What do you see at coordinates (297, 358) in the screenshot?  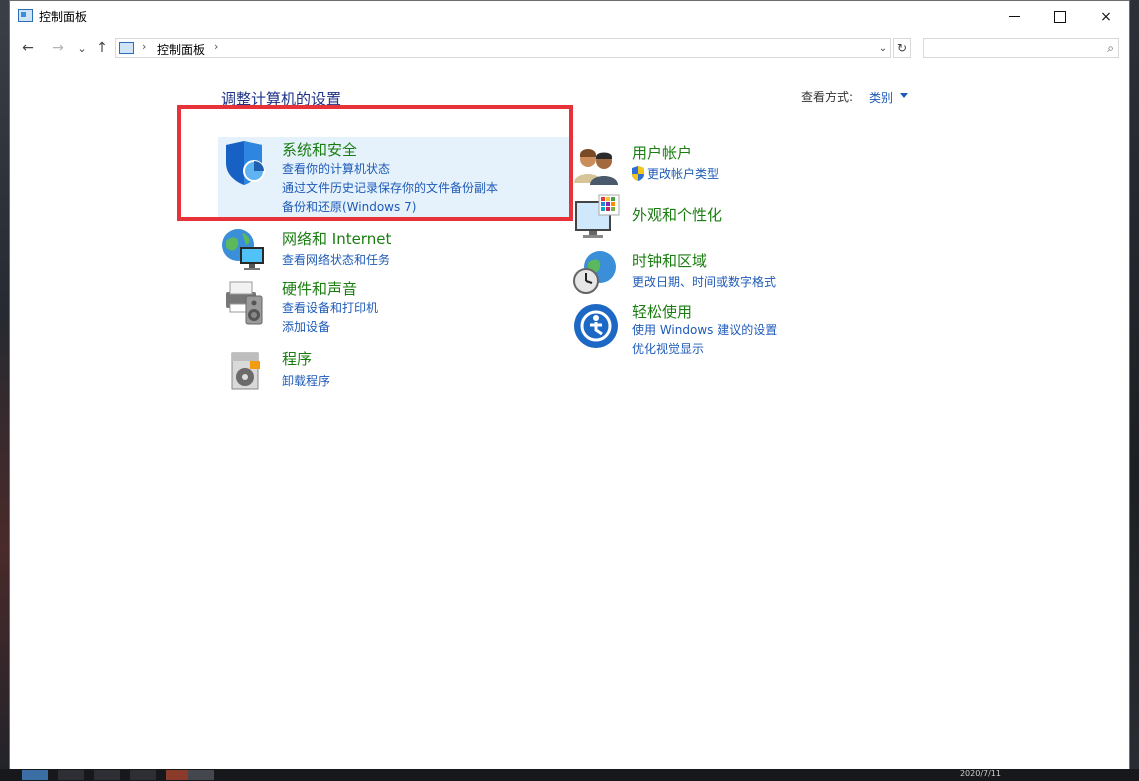 I see `category-title: 程序` at bounding box center [297, 358].